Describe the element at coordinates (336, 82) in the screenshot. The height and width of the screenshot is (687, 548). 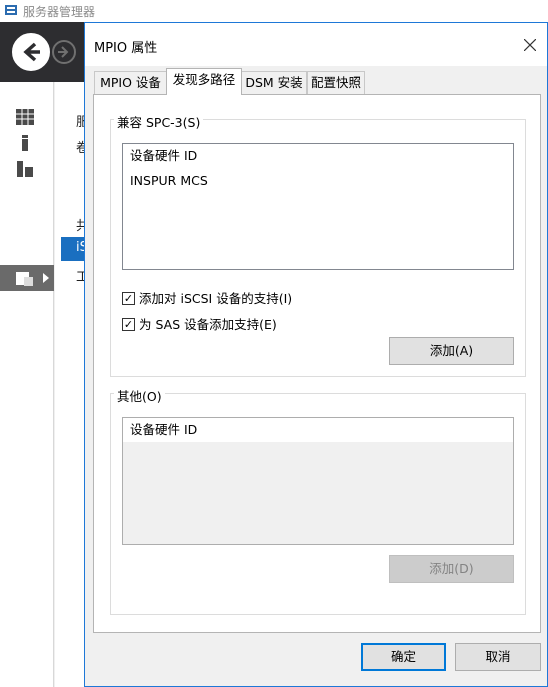
I see `tab-configuration-snapshot: 配置快照` at that location.